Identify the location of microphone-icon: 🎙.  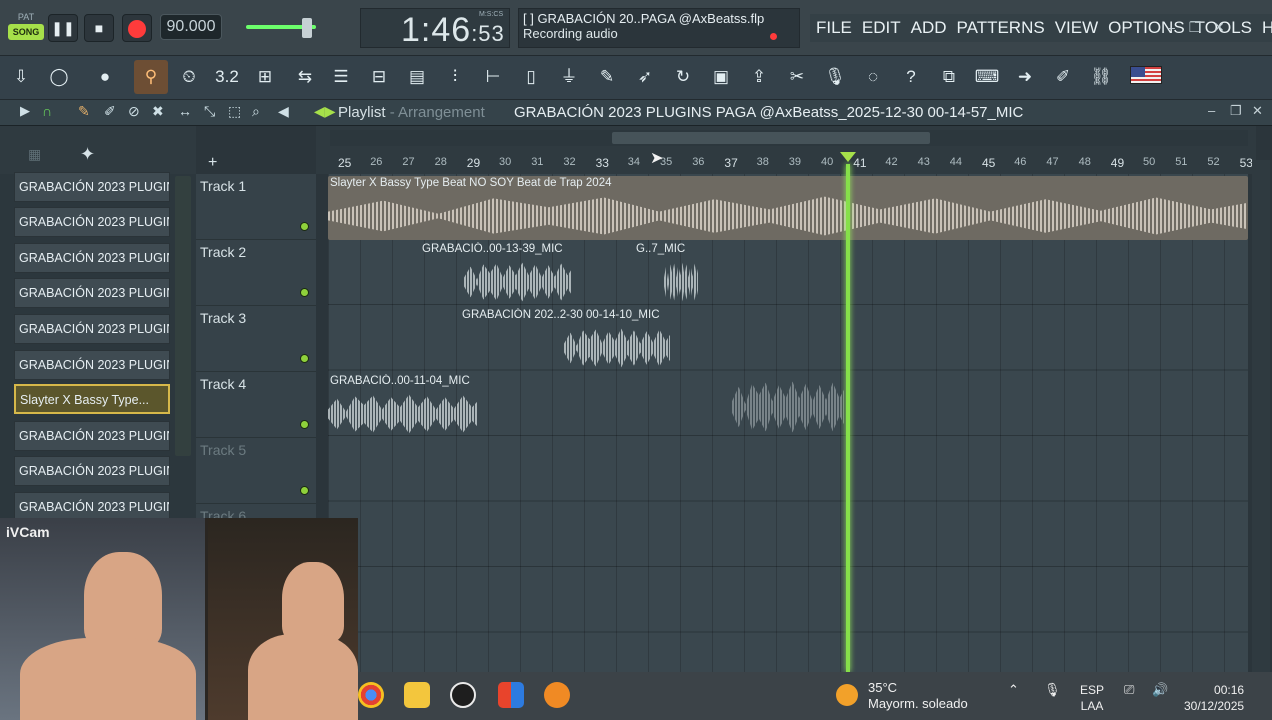
(835, 77).